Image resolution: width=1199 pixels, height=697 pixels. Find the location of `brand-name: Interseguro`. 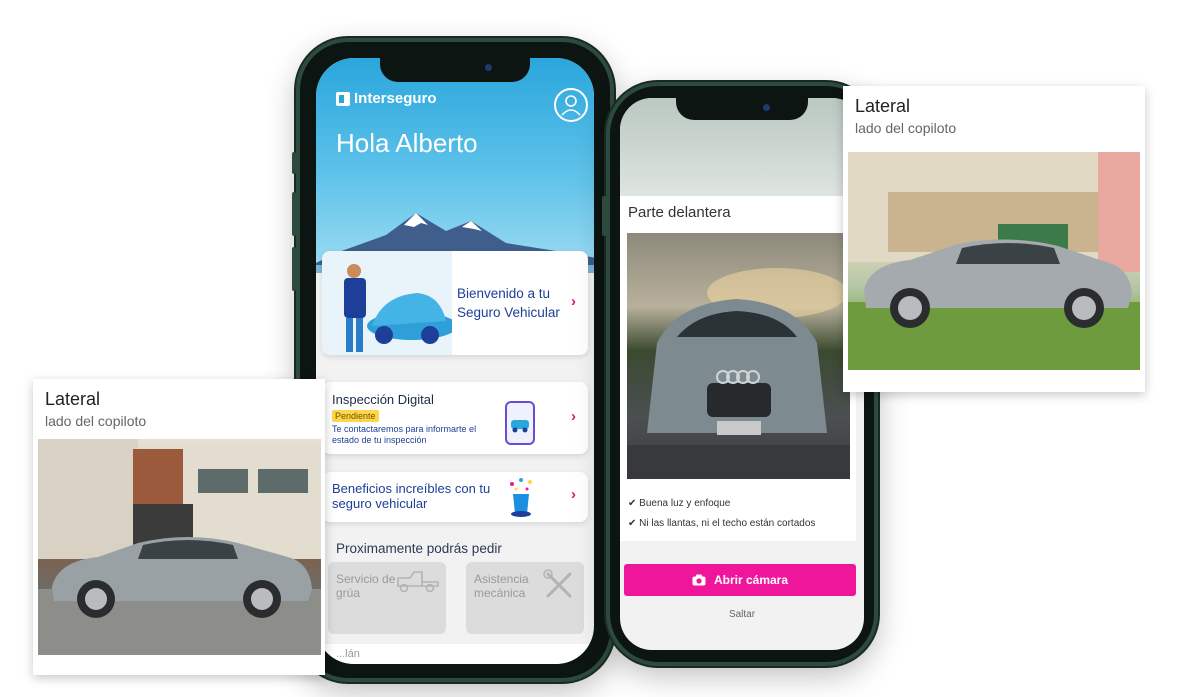

brand-name: Interseguro is located at coordinates (395, 98).